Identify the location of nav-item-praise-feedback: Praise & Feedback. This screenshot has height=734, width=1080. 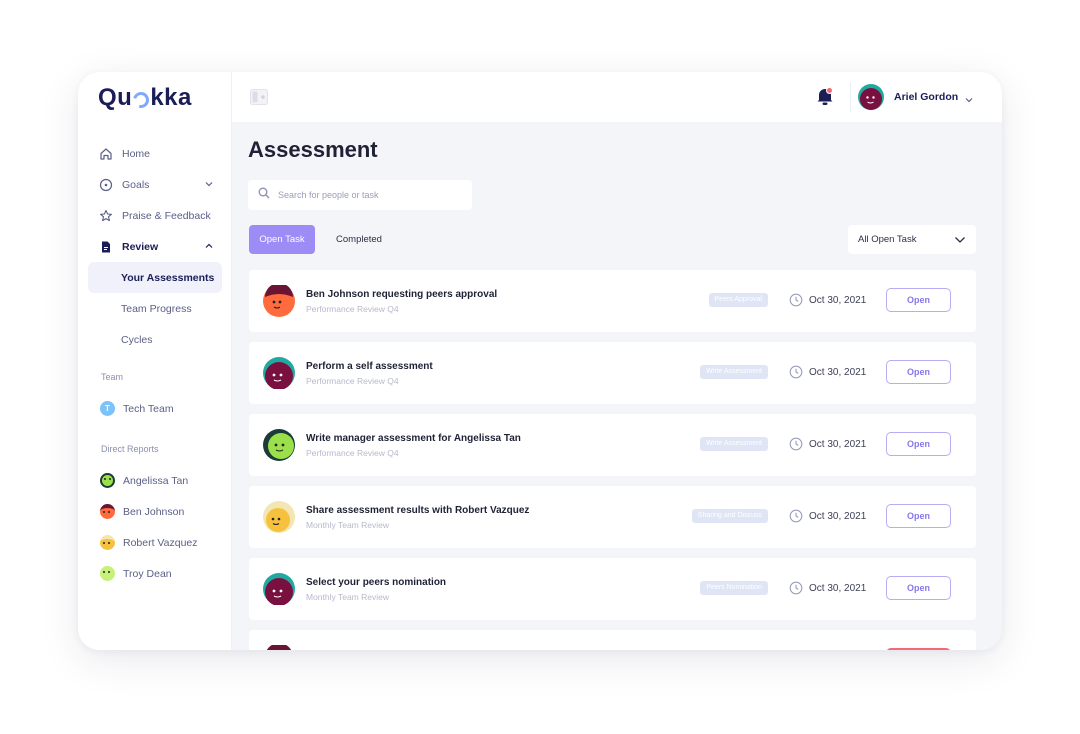
(155, 215).